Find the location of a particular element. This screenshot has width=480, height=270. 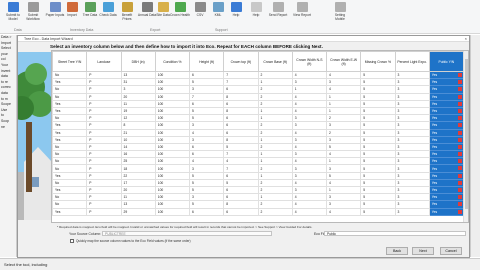

column-header: Missing Crown % is located at coordinates (378, 61).